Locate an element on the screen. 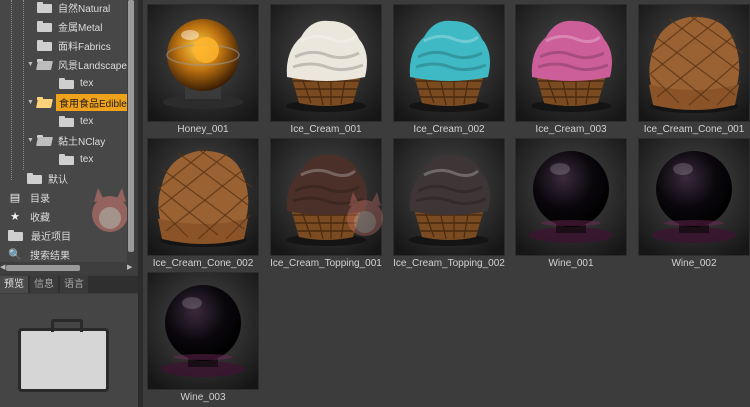 The width and height of the screenshot is (750, 407). scroll-right-arrow-icon: ▶ is located at coordinates (131, 268).